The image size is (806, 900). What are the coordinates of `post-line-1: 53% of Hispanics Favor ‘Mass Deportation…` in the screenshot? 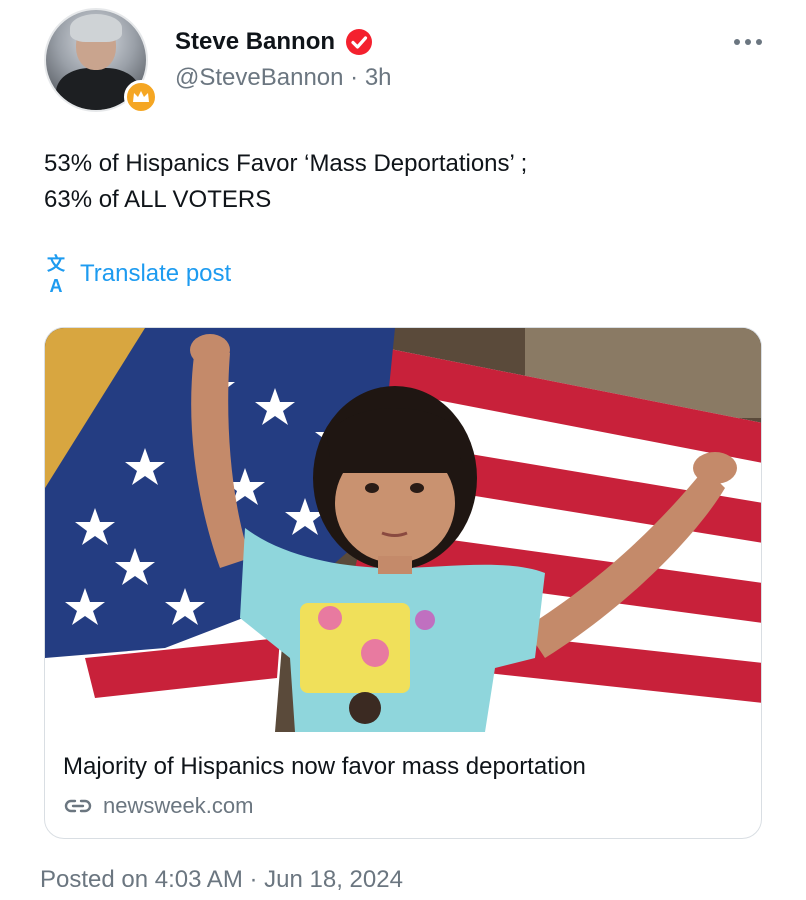 It's located at (286, 163).